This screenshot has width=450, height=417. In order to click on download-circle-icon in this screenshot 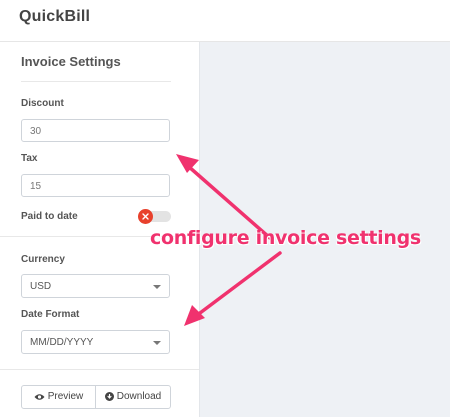, I will do `click(109, 396)`.